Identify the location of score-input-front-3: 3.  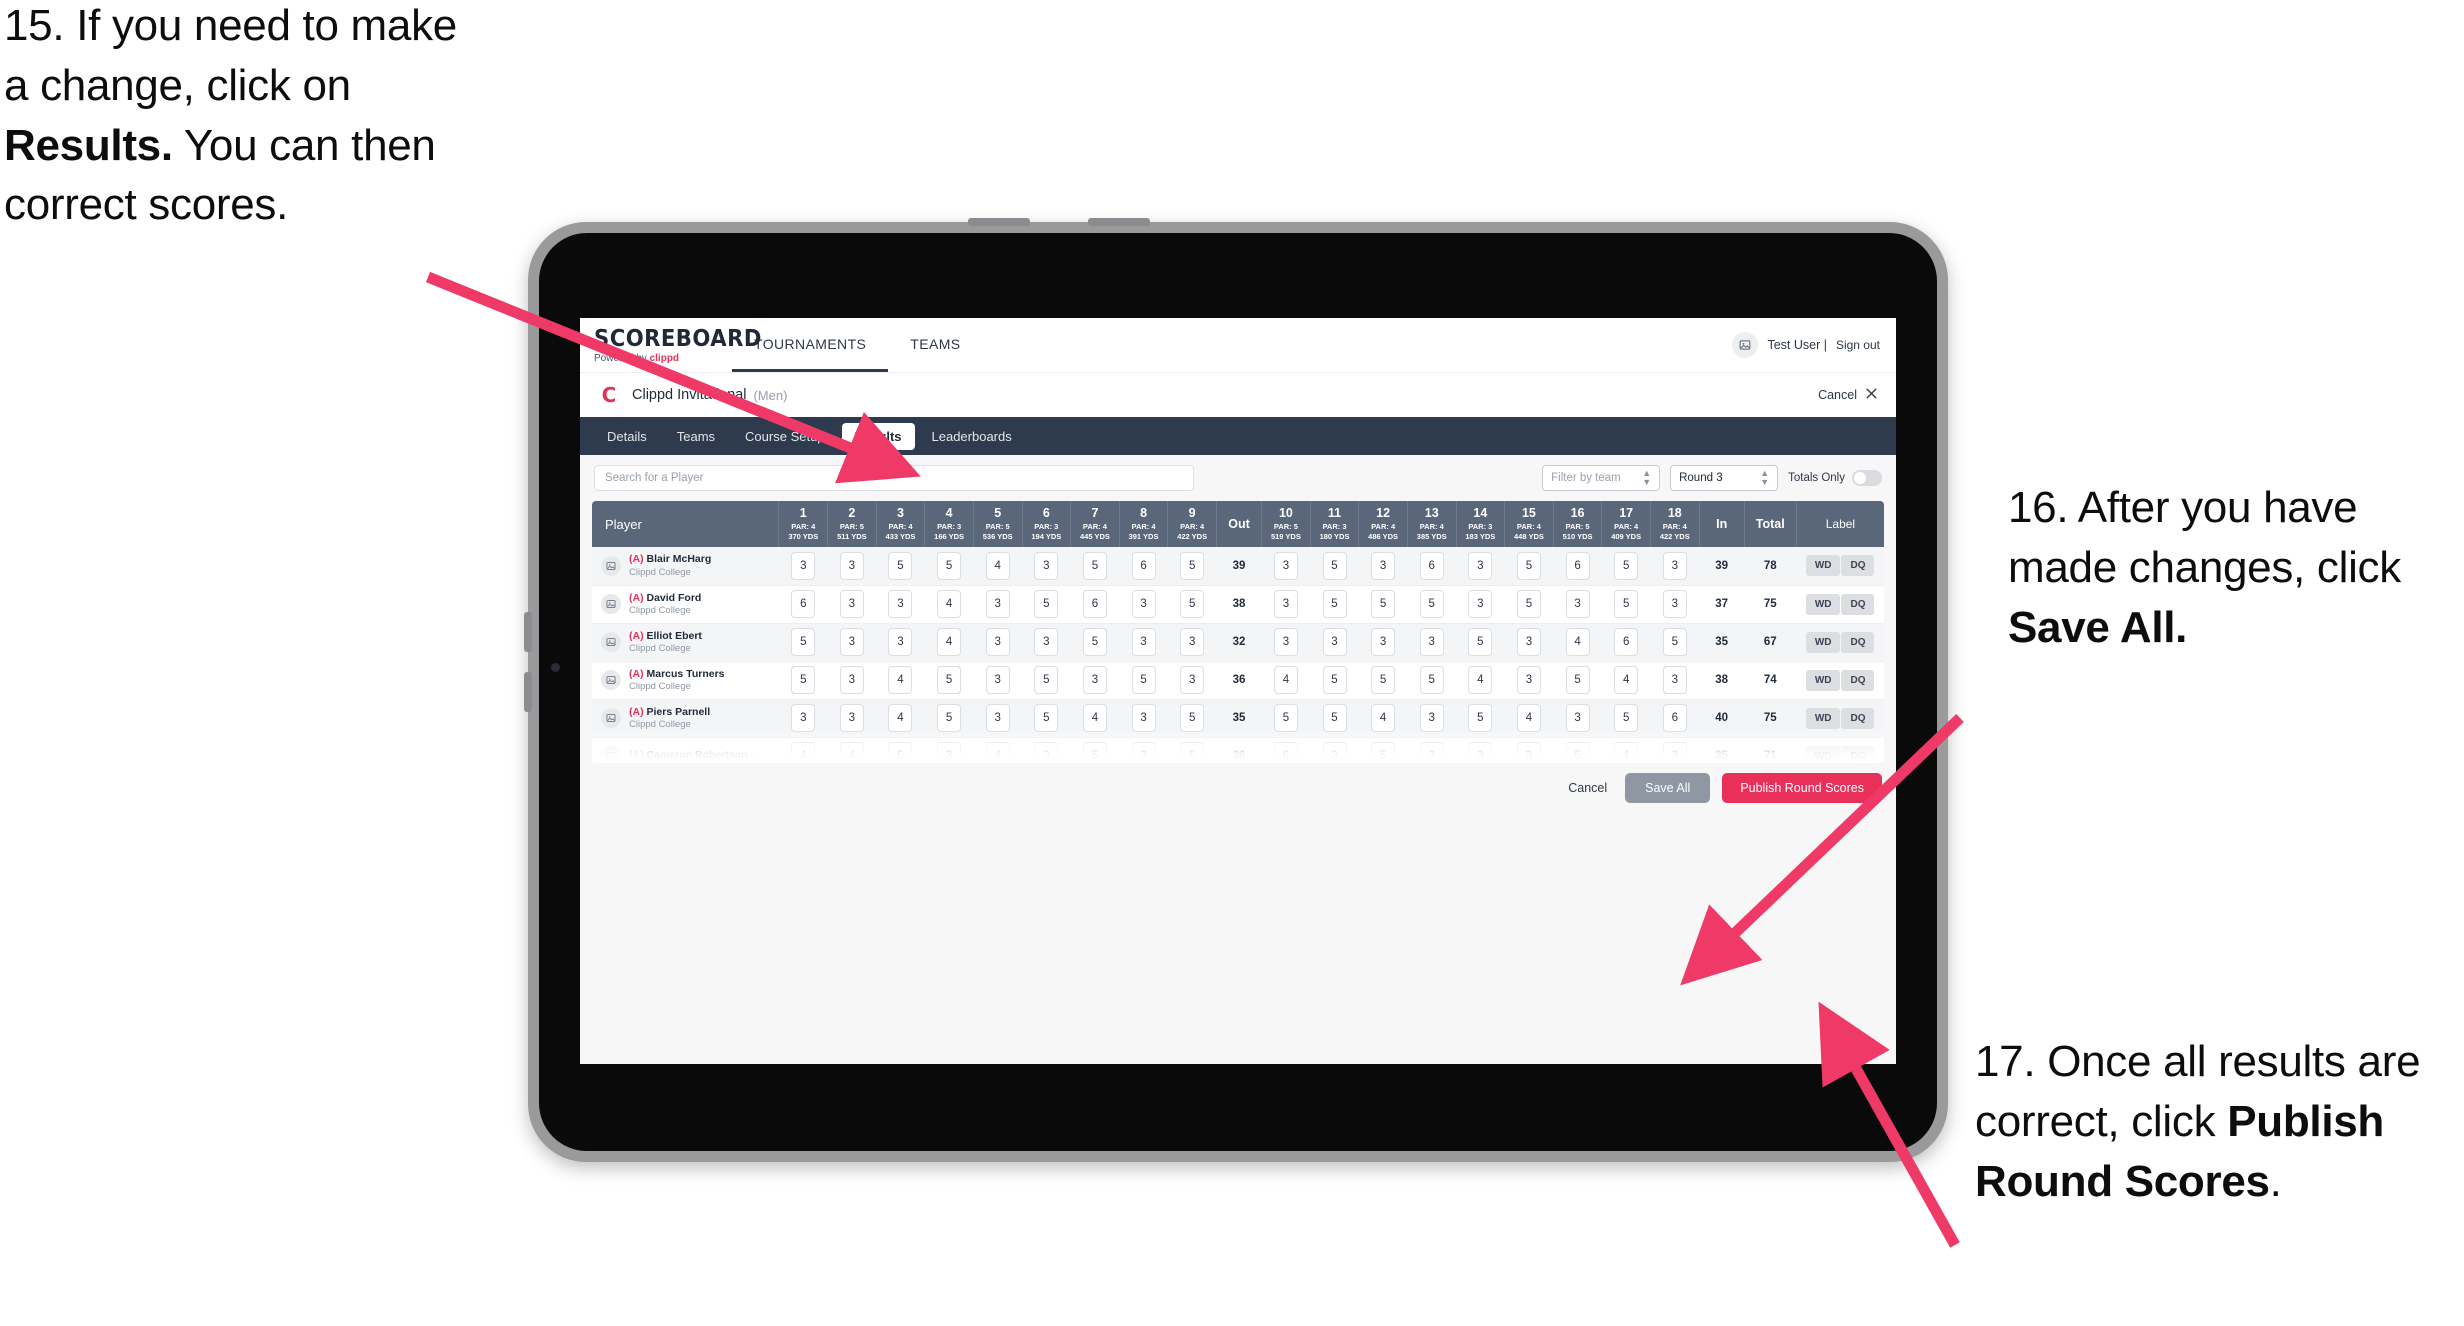
(900, 642).